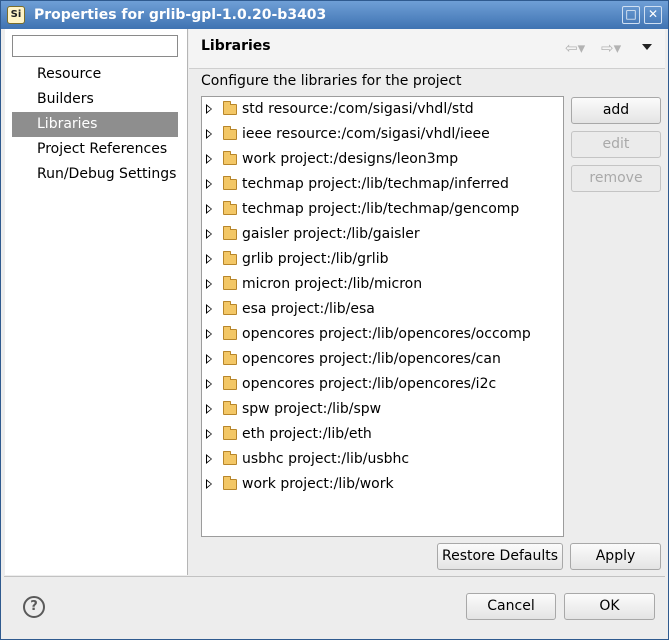  What do you see at coordinates (616, 110) in the screenshot?
I see `add-button: add` at bounding box center [616, 110].